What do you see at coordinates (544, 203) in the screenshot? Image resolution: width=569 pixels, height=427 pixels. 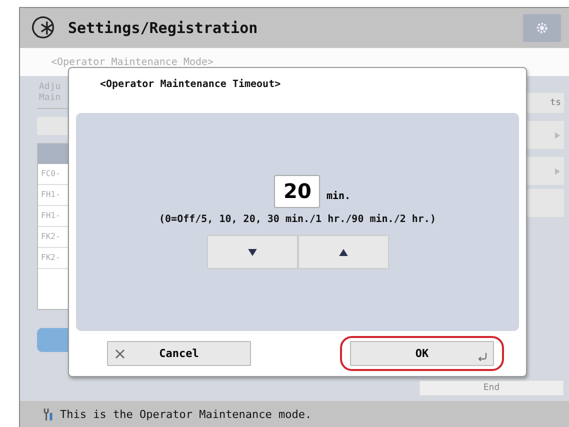 I see `right-button` at bounding box center [544, 203].